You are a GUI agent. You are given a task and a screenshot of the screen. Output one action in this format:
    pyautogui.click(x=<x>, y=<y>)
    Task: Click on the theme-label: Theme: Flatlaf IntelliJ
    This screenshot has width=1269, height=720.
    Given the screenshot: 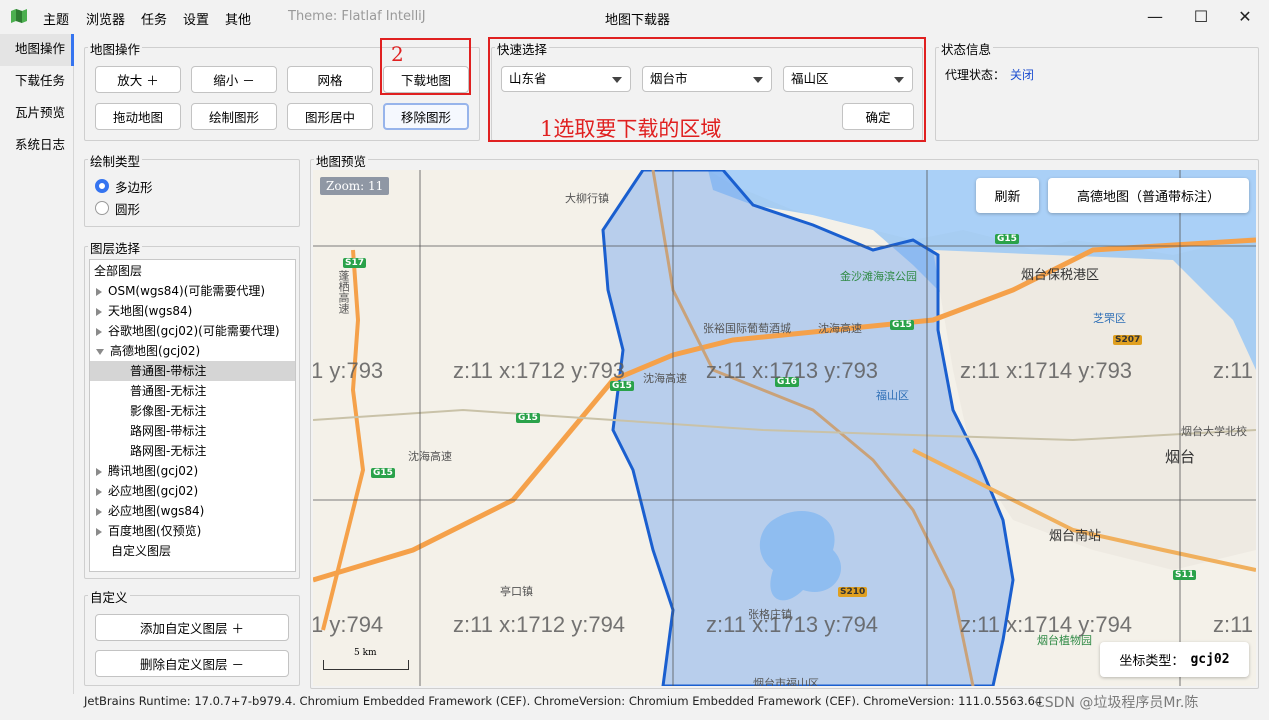 What is the action you would take?
    pyautogui.click(x=357, y=16)
    